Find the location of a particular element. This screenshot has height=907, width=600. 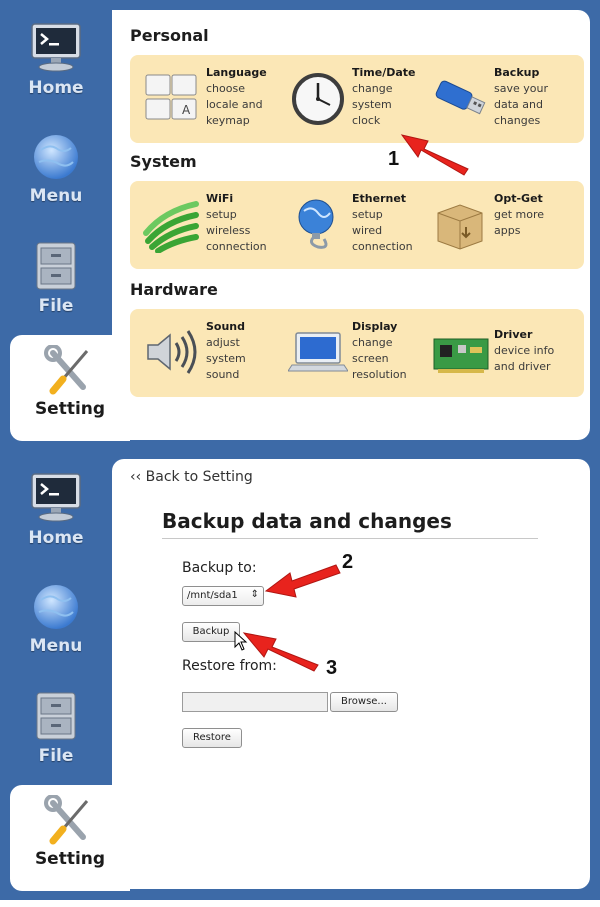

backup-device-select: /mnt/sda1 ⇕ is located at coordinates (223, 596).